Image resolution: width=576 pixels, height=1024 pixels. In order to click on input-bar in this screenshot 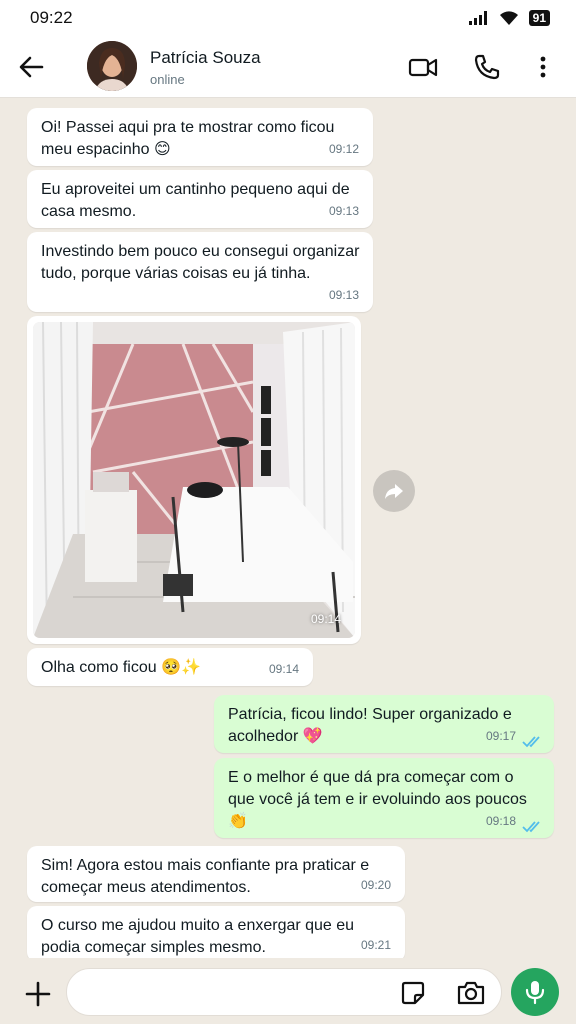, I will do `click(288, 991)`.